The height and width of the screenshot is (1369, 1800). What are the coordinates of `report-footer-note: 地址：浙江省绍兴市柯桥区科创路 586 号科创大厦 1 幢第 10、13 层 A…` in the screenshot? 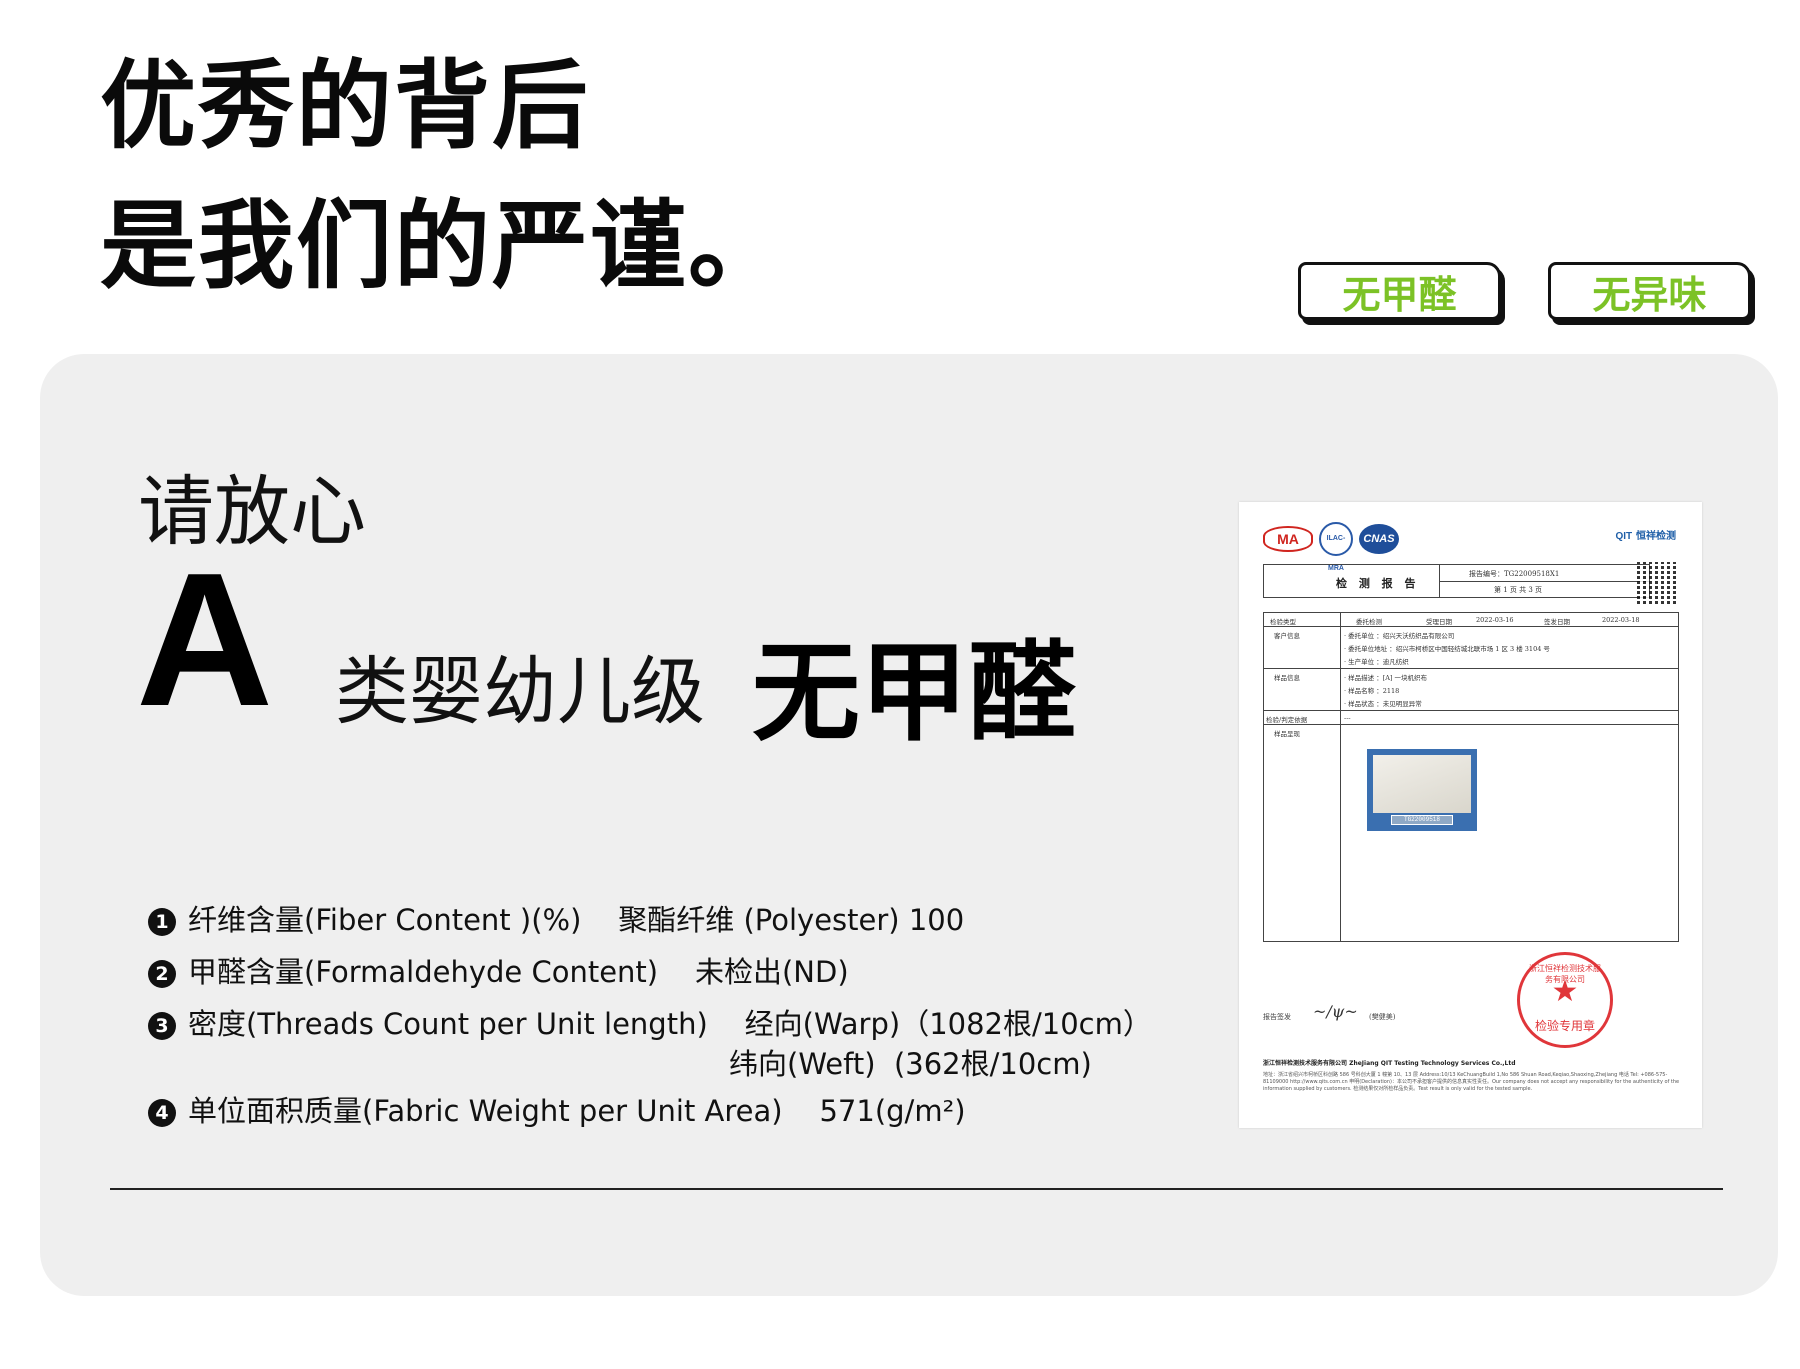 It's located at (1471, 1082).